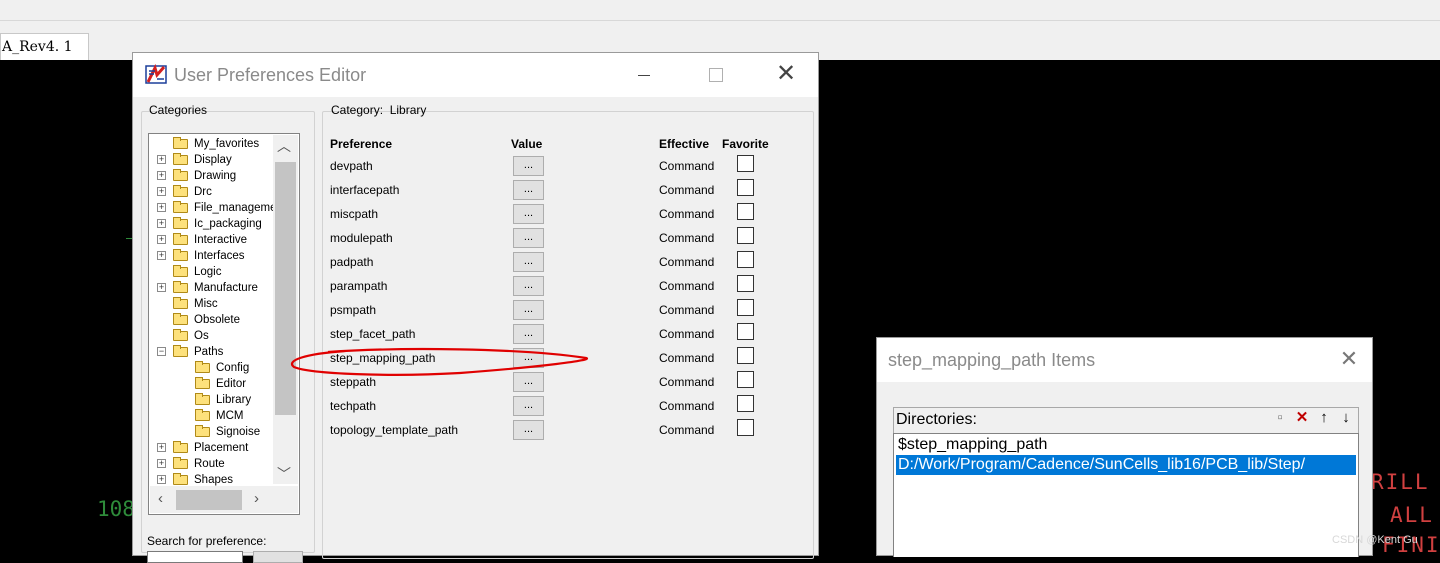 The width and height of the screenshot is (1440, 563). I want to click on preference-name: padpath, so click(352, 262).